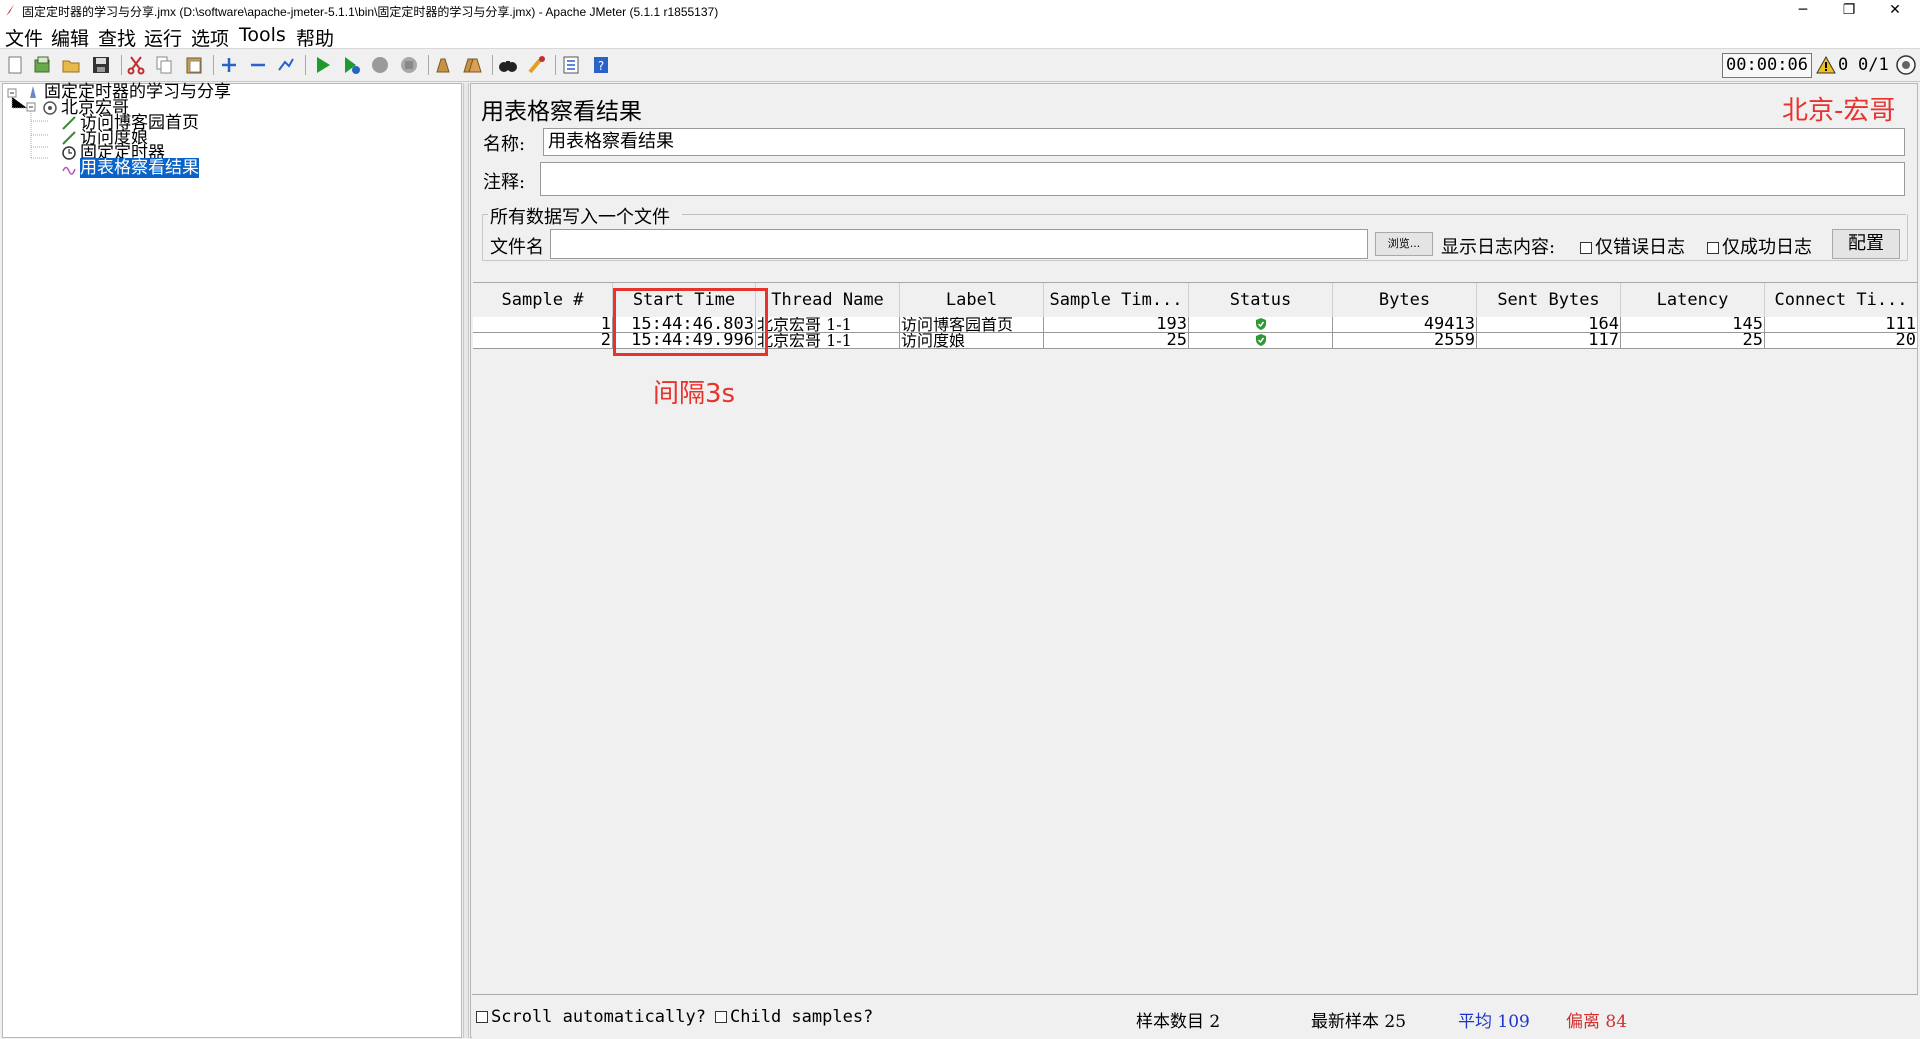 This screenshot has width=1920, height=1039. Describe the element at coordinates (286, 65) in the screenshot. I see `toggle-icon` at that location.